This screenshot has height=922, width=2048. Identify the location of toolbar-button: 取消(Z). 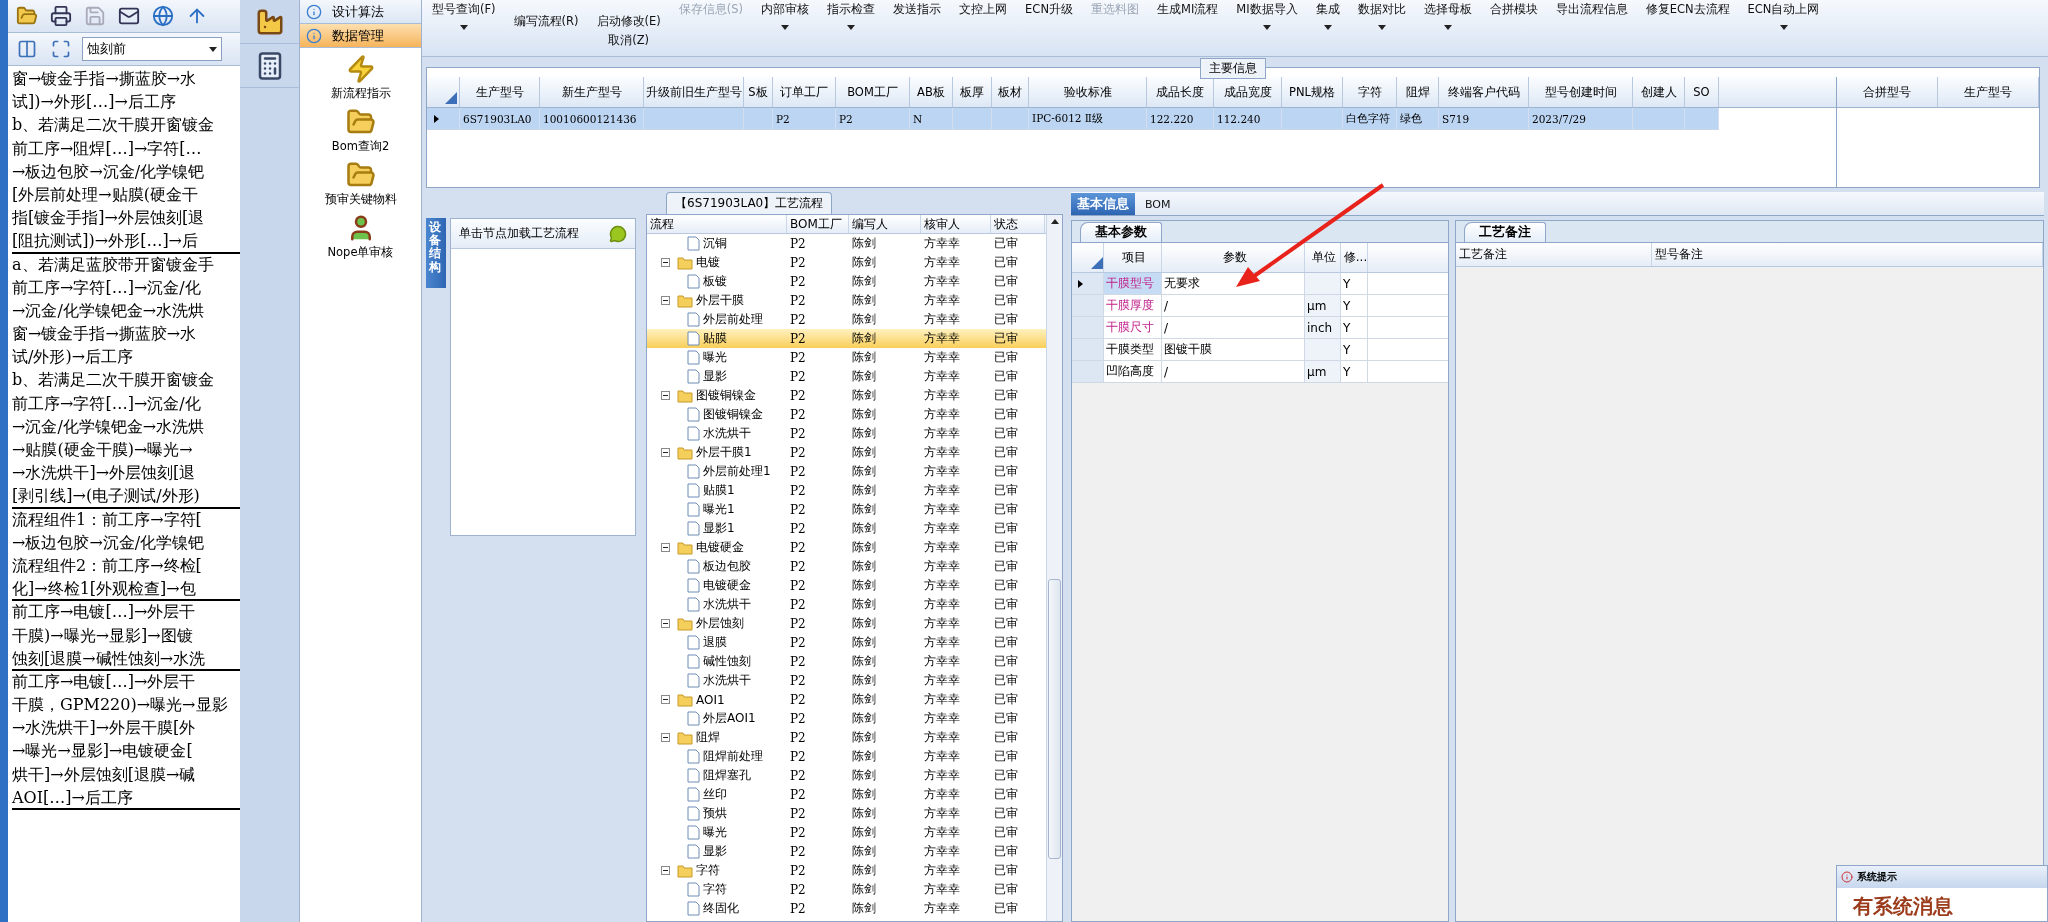
(628, 40).